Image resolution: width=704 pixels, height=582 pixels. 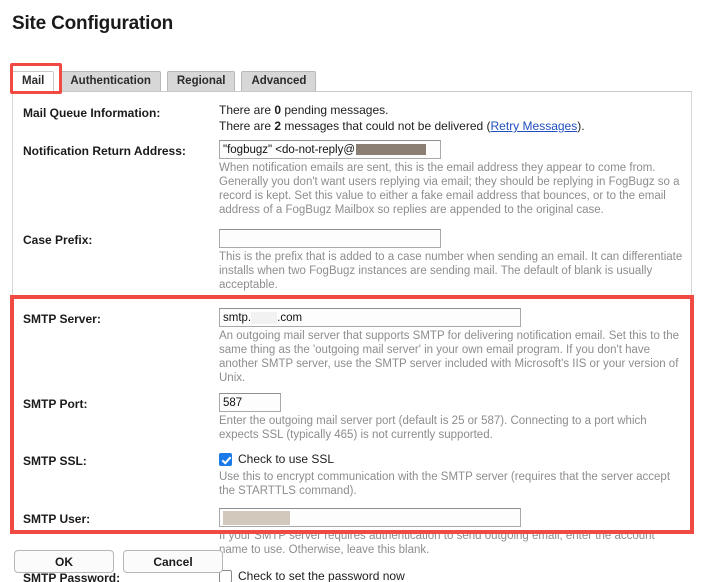 I want to click on button-bar: OK Cancel, so click(x=118, y=561).